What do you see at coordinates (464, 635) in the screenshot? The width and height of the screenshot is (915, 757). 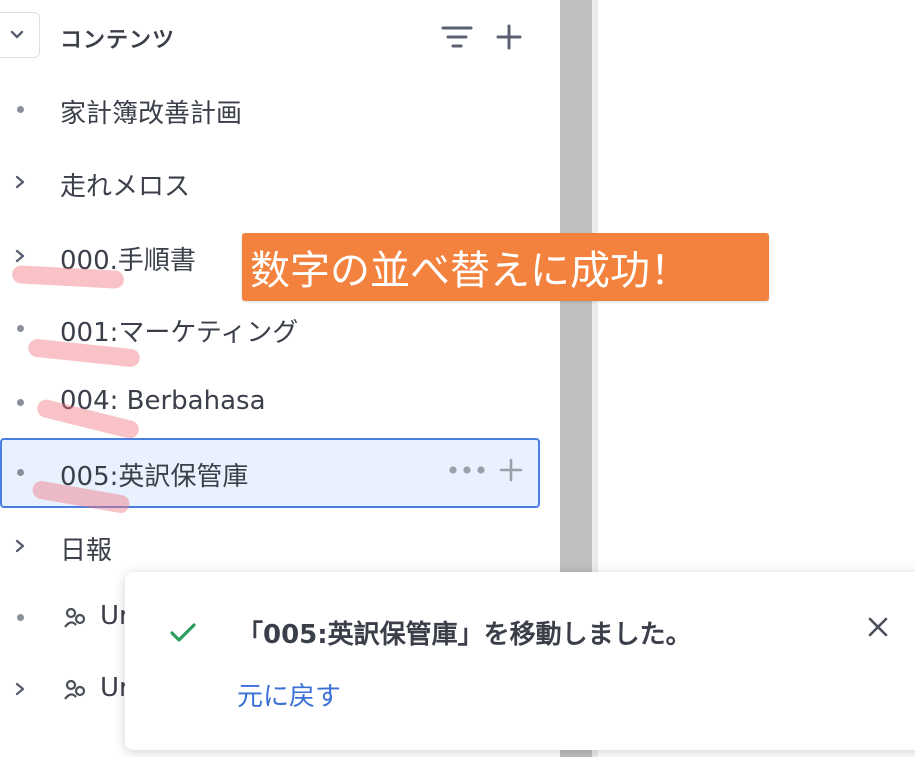 I see `toast-message: 「005:英訳保管庫」を移動しました。` at bounding box center [464, 635].